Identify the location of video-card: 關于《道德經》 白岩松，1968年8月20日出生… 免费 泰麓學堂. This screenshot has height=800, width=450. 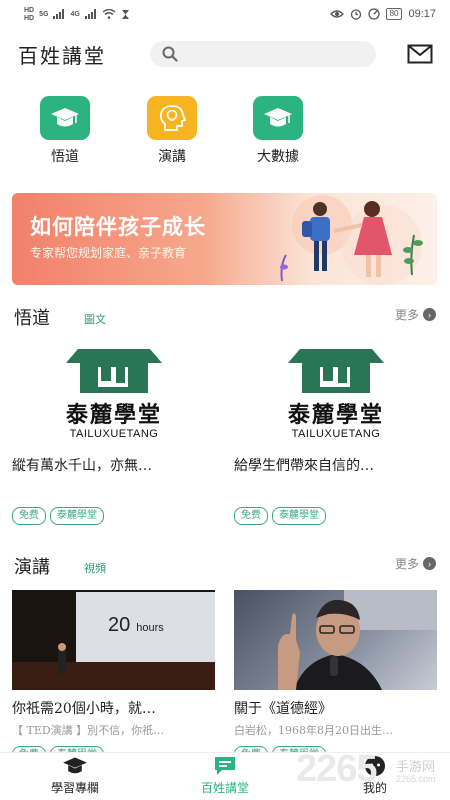
(336, 677).